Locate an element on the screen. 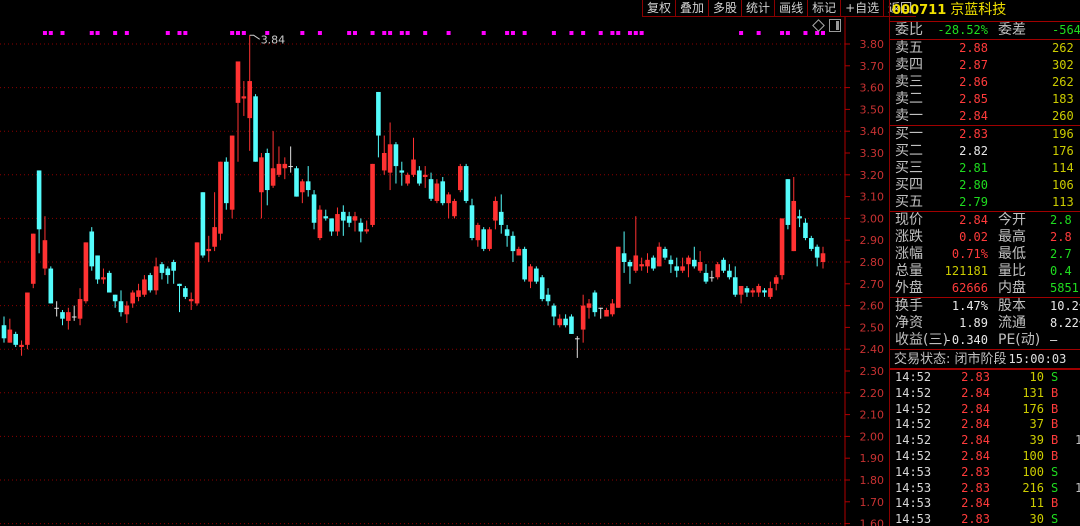 Image resolution: width=1080 pixels, height=526 pixels. tick-row: 14:52 2.84 176 B is located at coordinates (985, 410).